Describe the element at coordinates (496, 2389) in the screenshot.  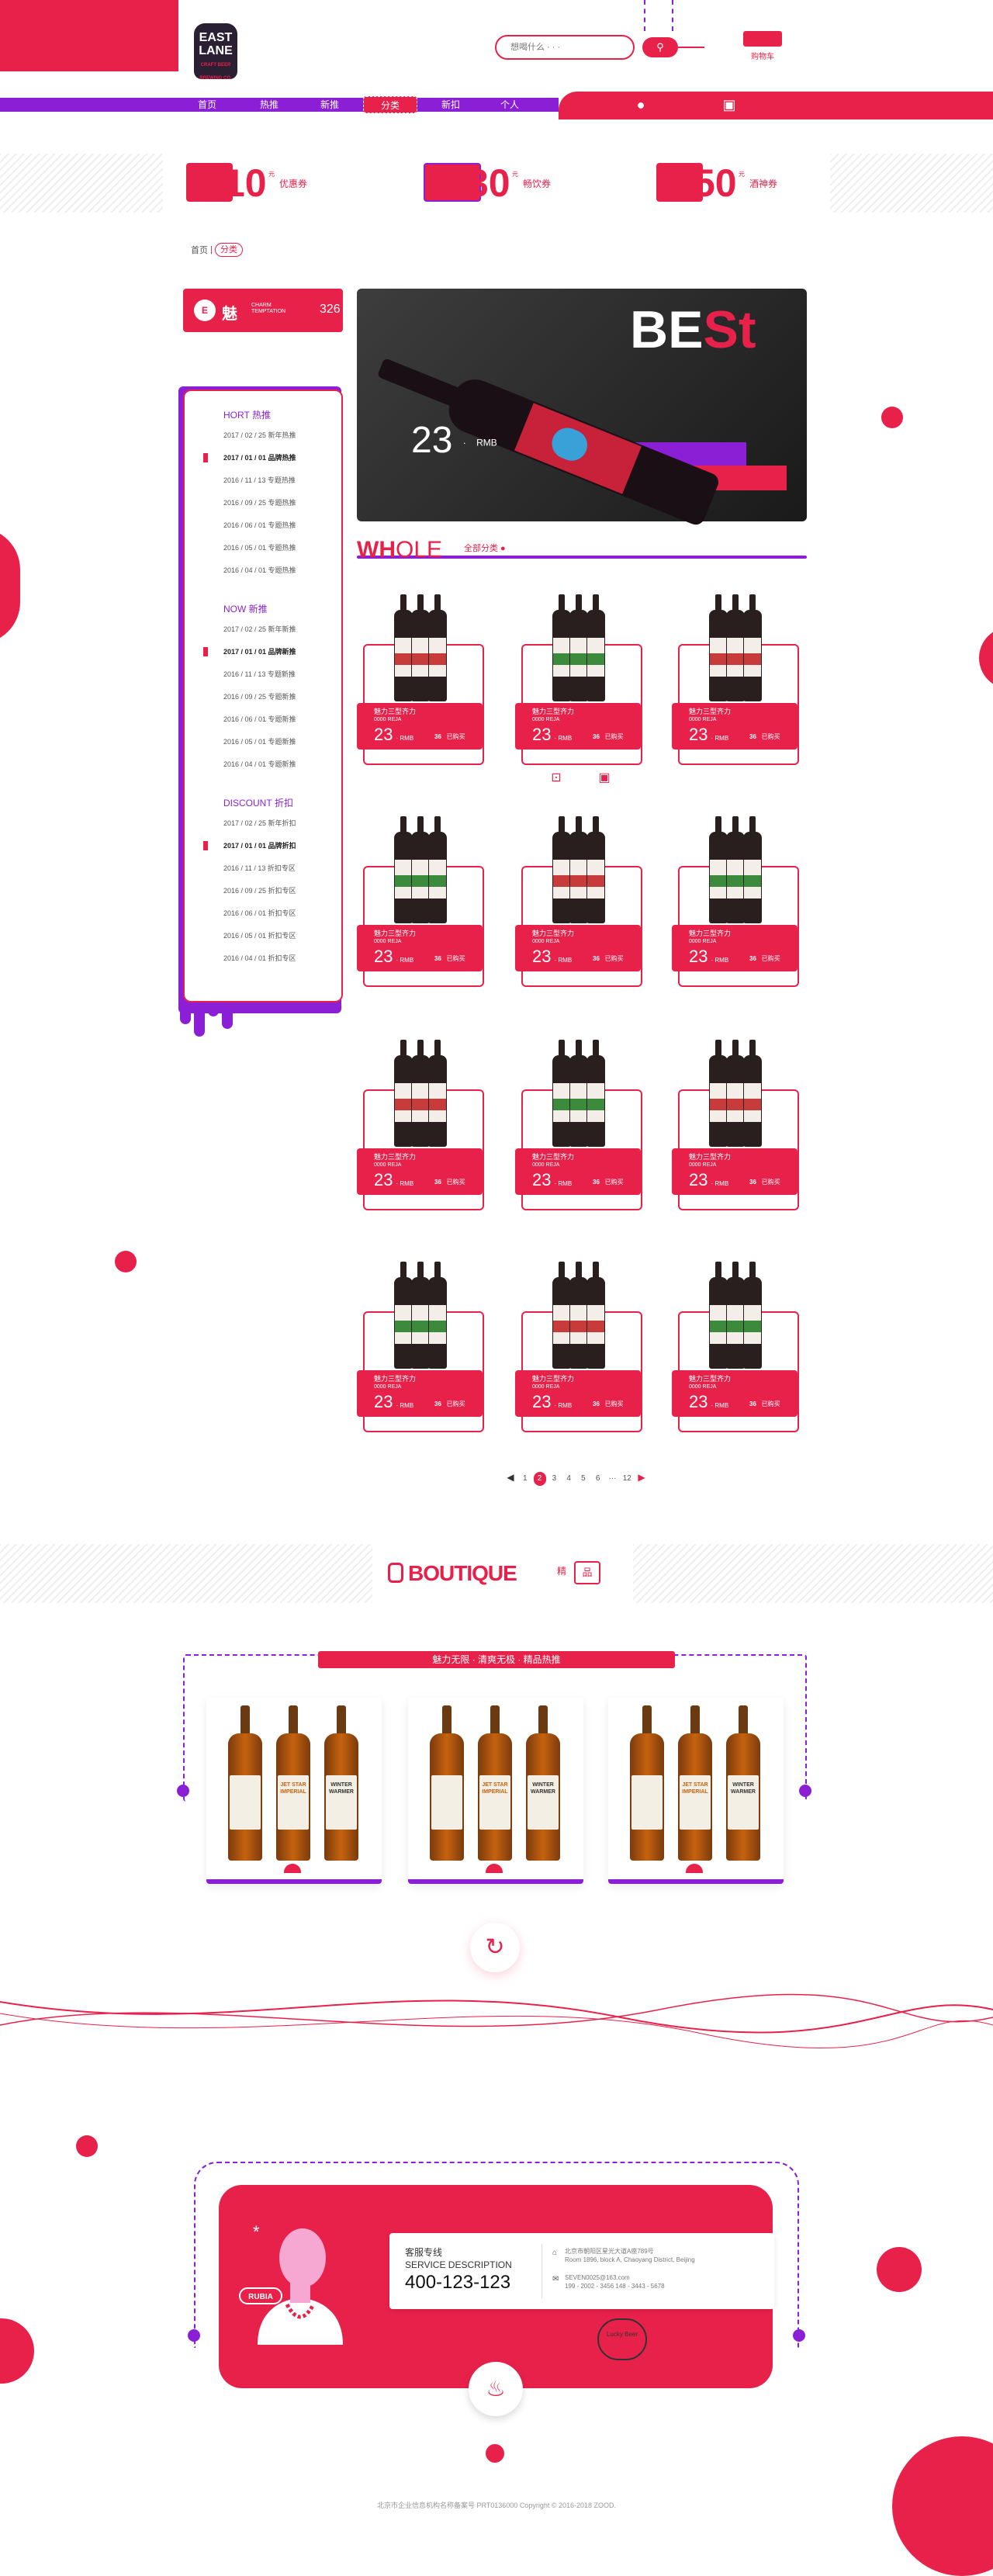
I see `bottle-icon-button: ♨` at that location.